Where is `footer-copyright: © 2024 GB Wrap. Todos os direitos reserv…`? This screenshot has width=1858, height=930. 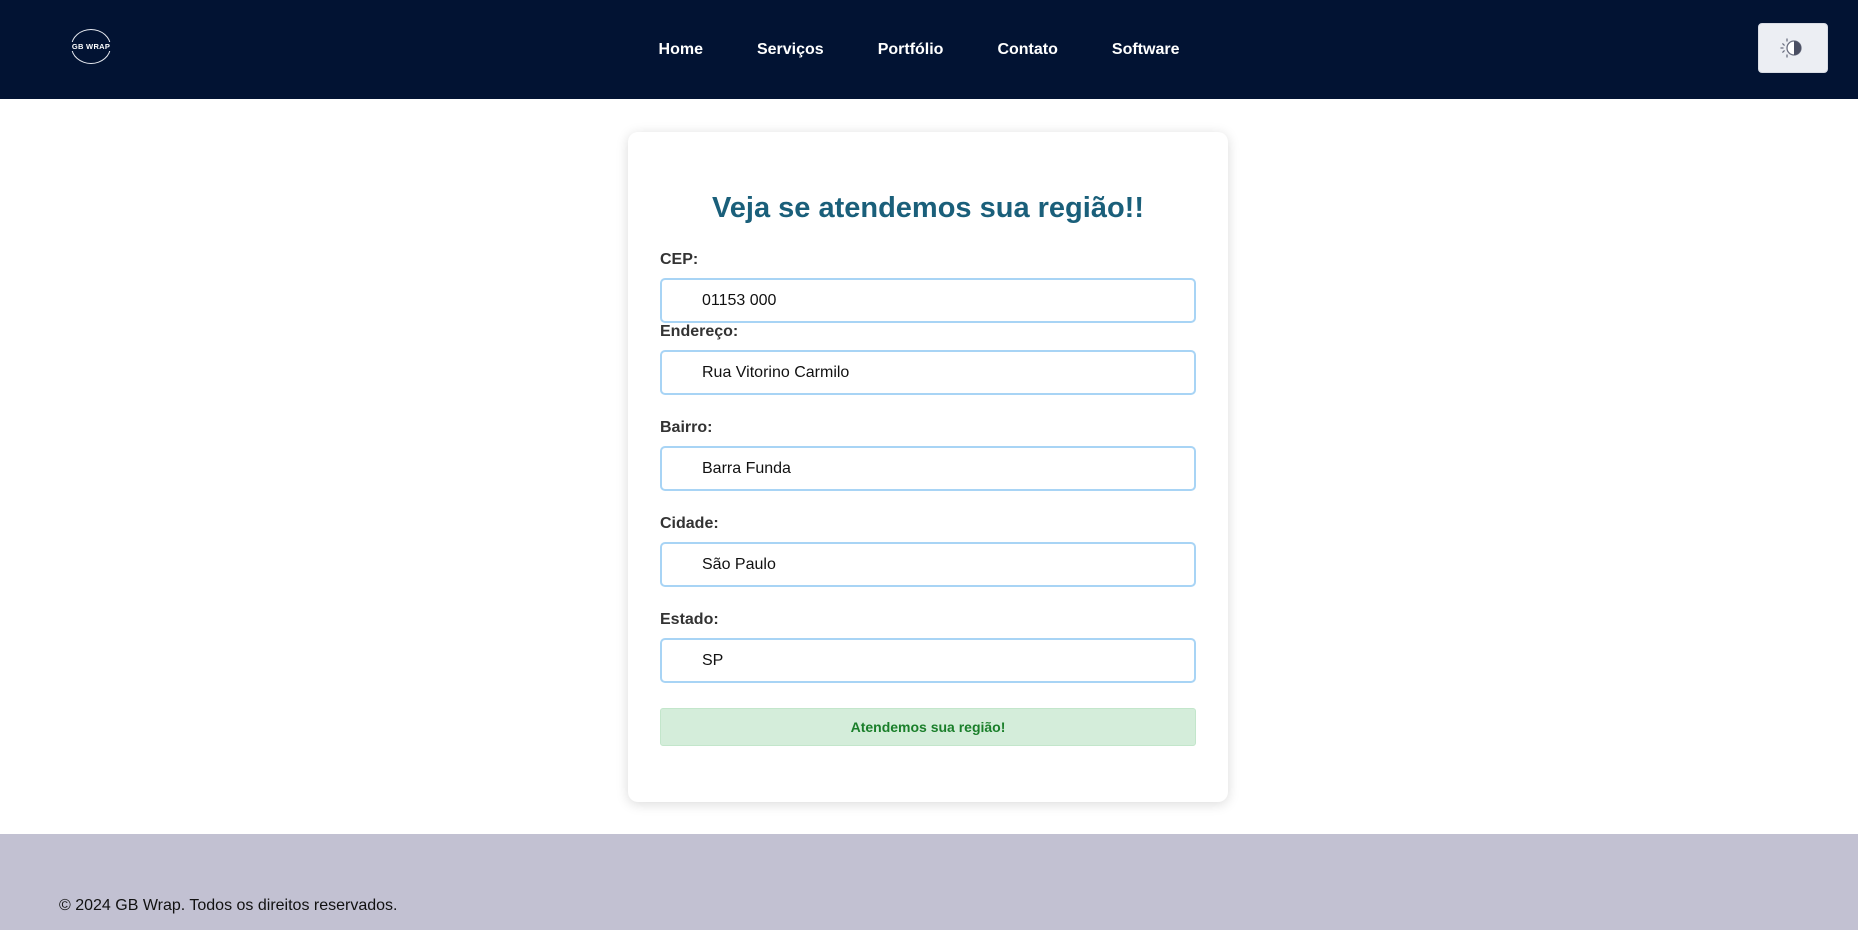 footer-copyright: © 2024 GB Wrap. Todos os direitos reserv… is located at coordinates (228, 905).